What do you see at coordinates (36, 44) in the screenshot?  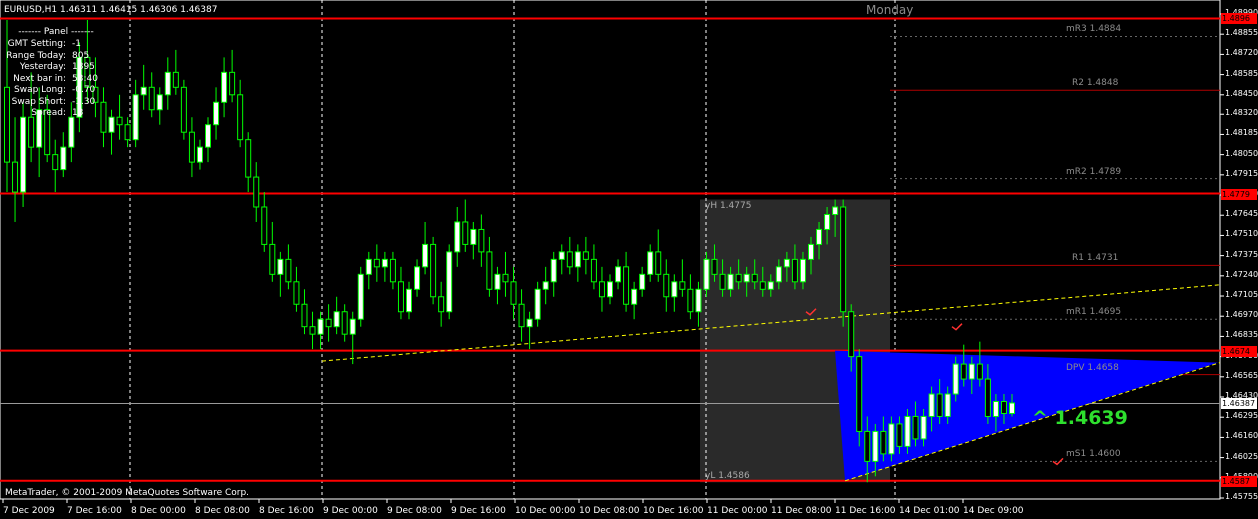 I see `panel-row-label: GMT Setting:` at bounding box center [36, 44].